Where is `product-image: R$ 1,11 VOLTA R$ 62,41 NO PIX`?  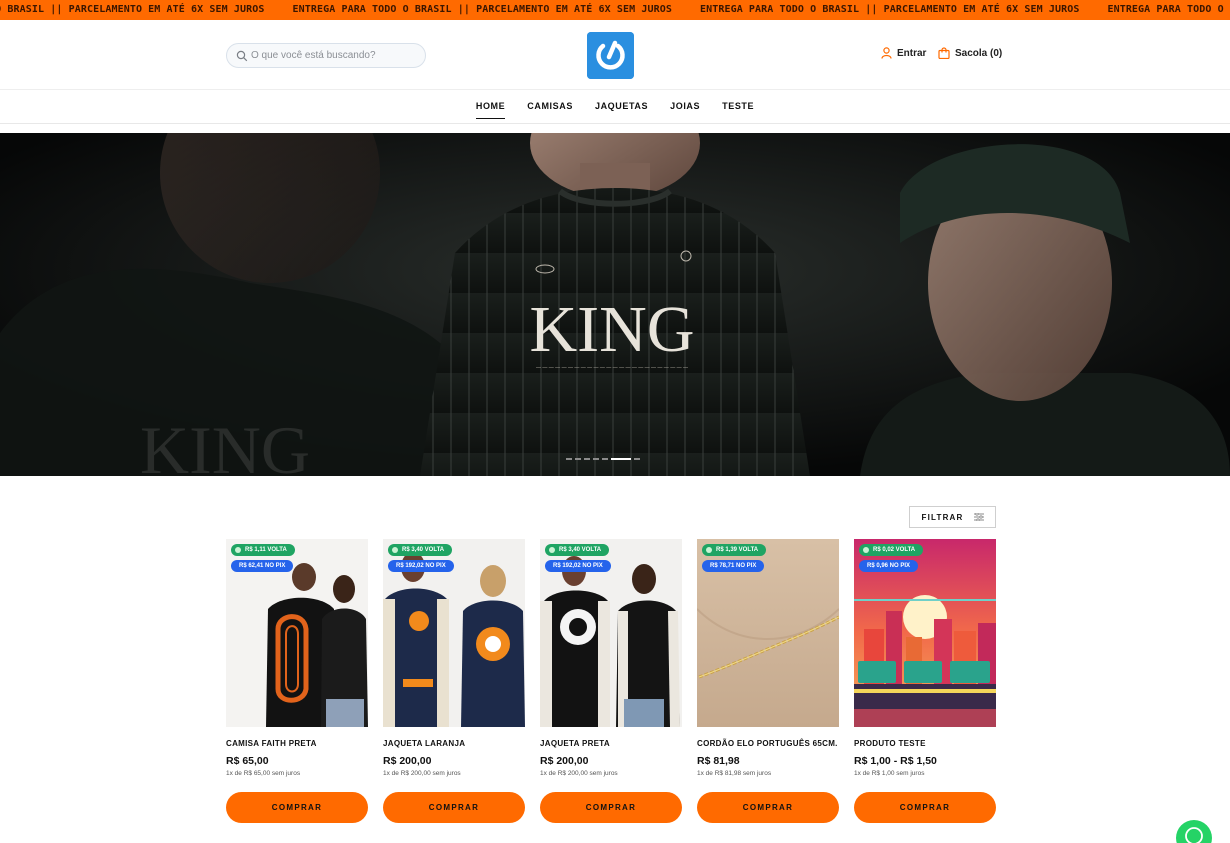
product-image: R$ 1,11 VOLTA R$ 62,41 NO PIX is located at coordinates (297, 633).